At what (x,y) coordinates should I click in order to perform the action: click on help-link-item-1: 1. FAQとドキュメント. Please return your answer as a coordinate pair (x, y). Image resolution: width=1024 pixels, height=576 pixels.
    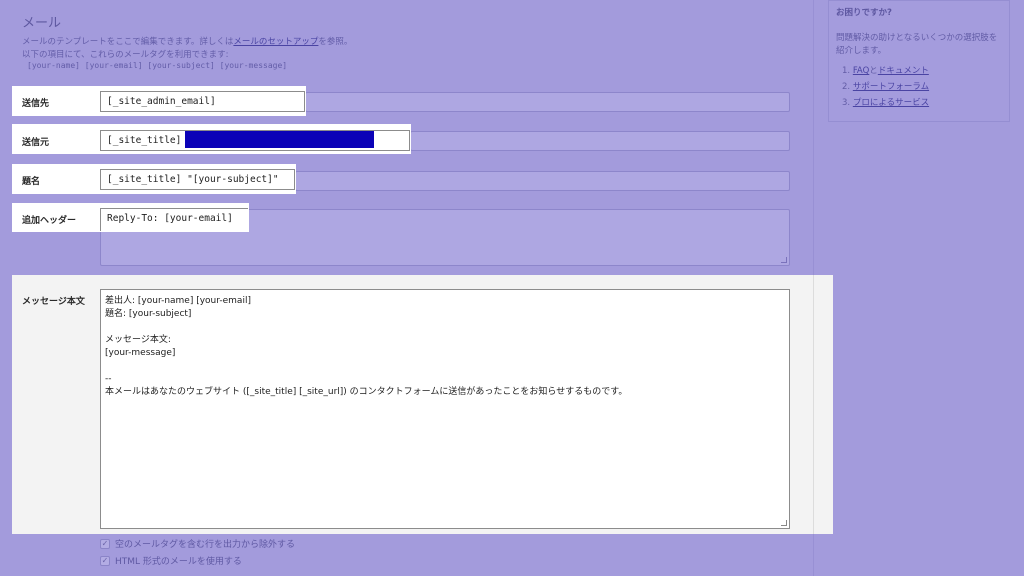
    Looking at the image, I should click on (885, 70).